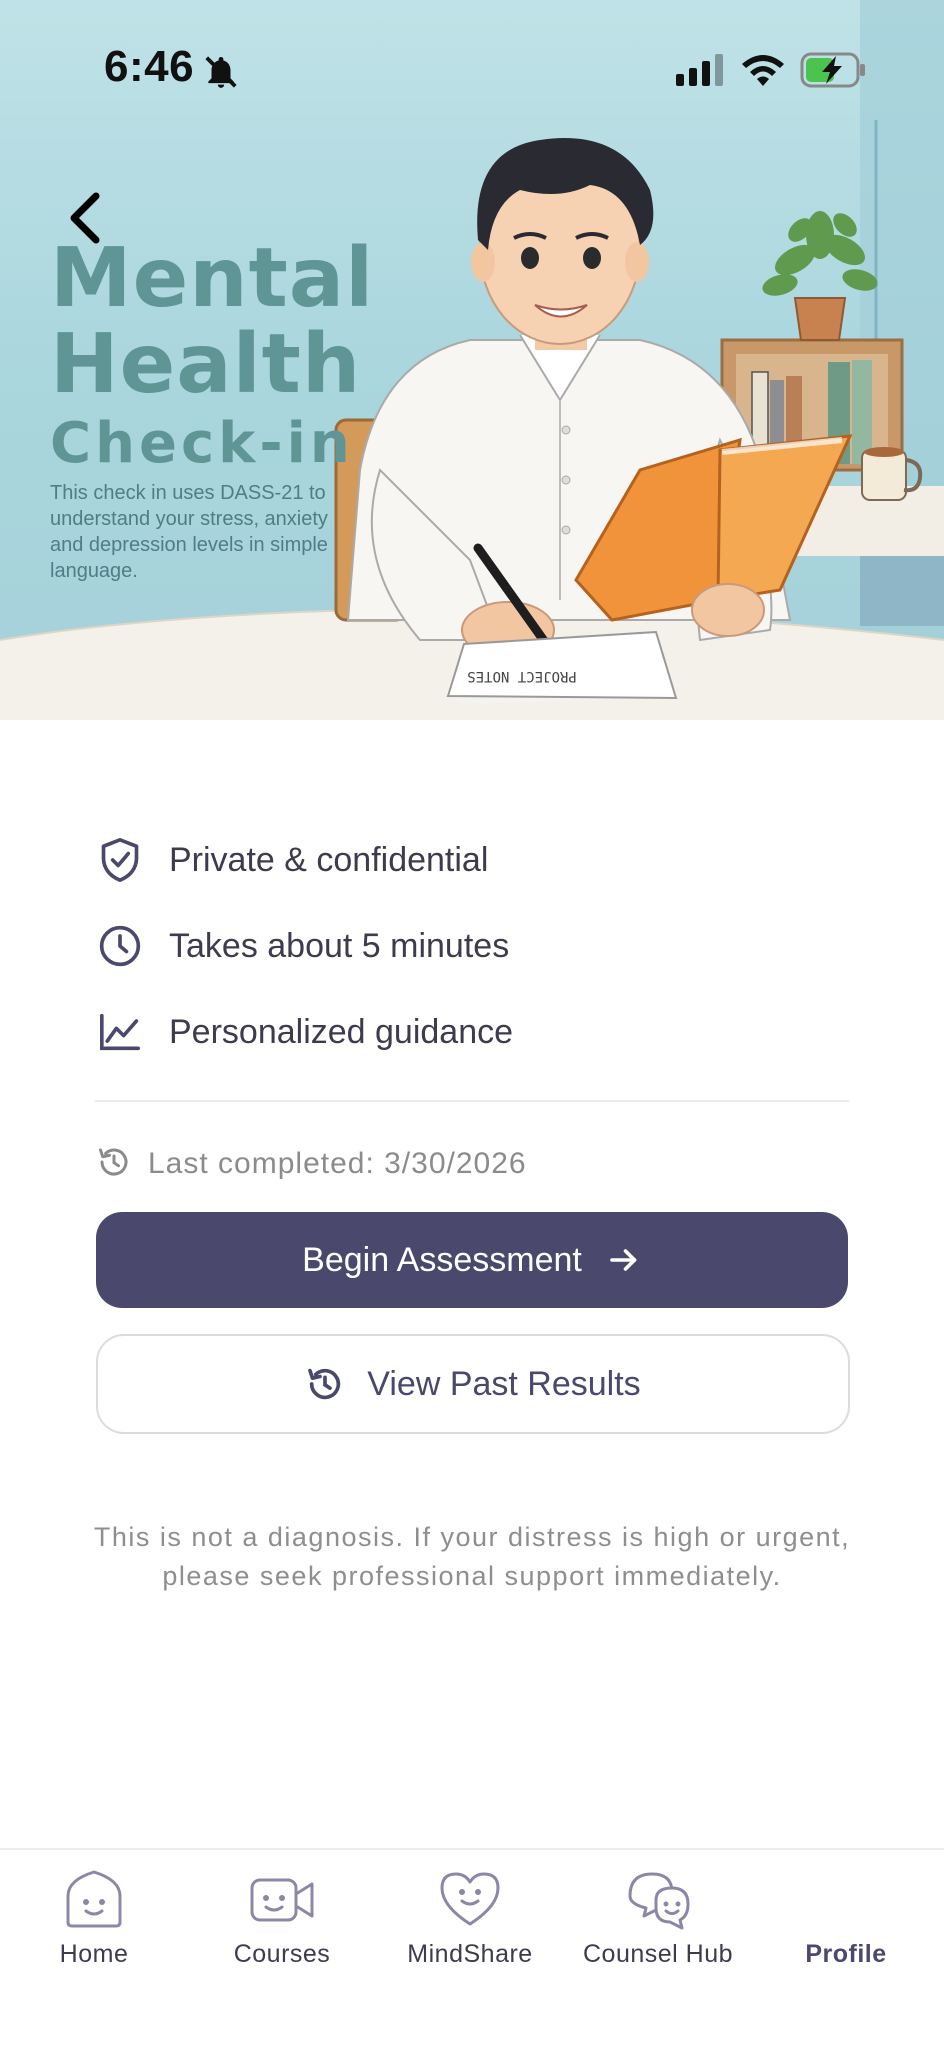 This screenshot has width=944, height=2050. What do you see at coordinates (329, 859) in the screenshot?
I see `feature-label: Private & confidential` at bounding box center [329, 859].